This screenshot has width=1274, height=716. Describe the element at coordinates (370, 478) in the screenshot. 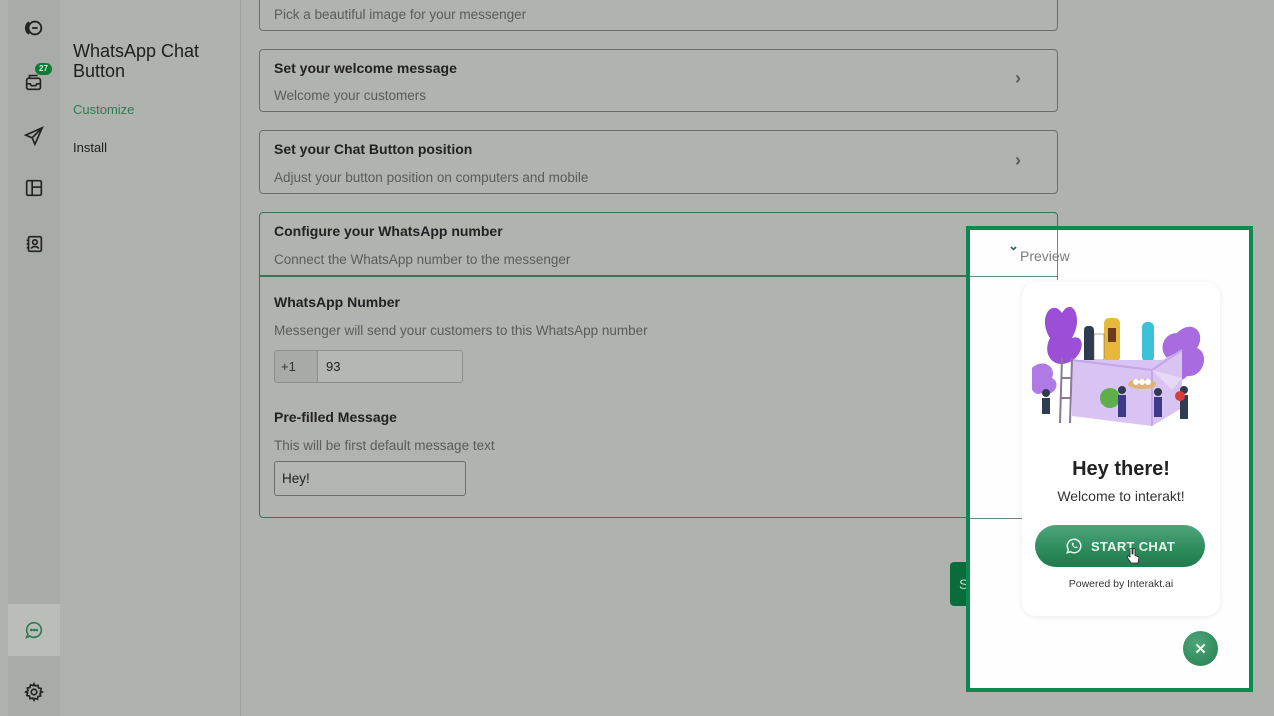

I see `prefilled-message-input: Hey!` at that location.